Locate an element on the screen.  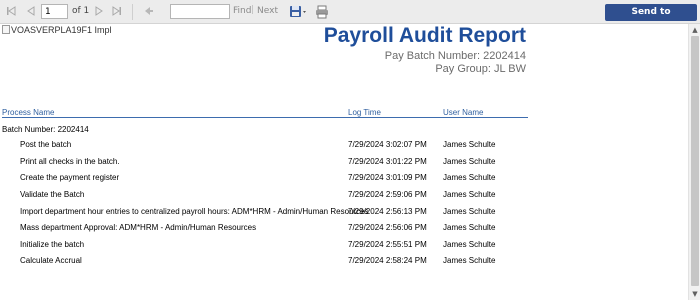
pay-batch-number: Pay Batch Number: 2202414 is located at coordinates (455, 56).